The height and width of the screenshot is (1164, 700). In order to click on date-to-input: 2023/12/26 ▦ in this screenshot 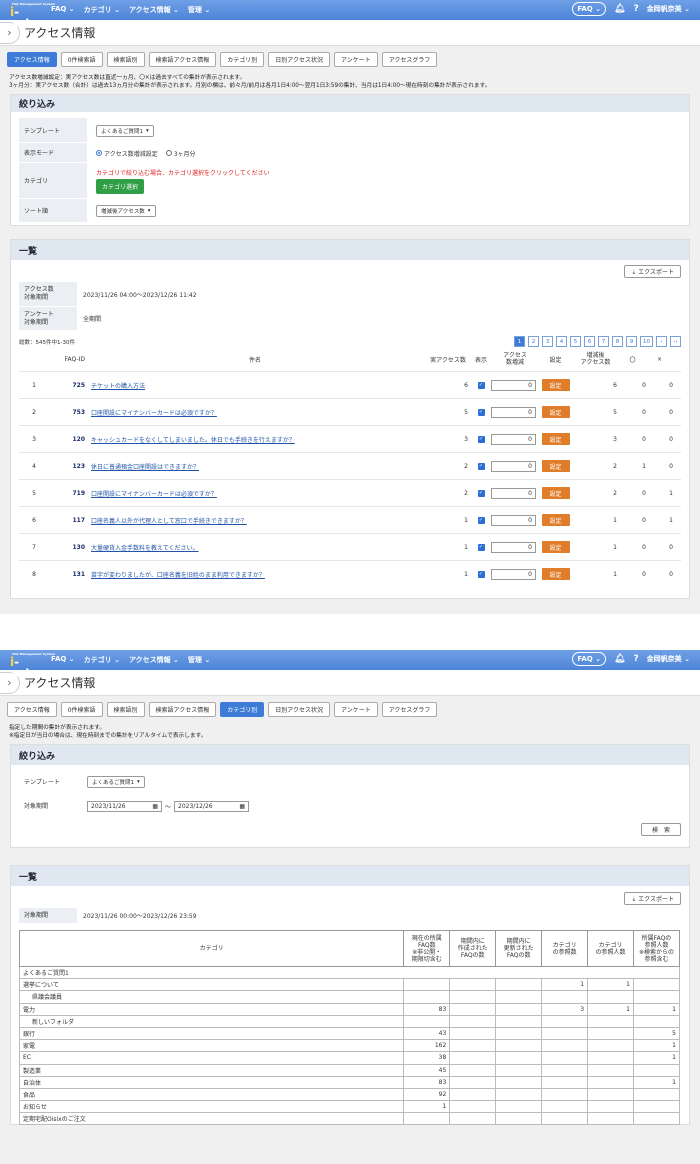, I will do `click(212, 806)`.